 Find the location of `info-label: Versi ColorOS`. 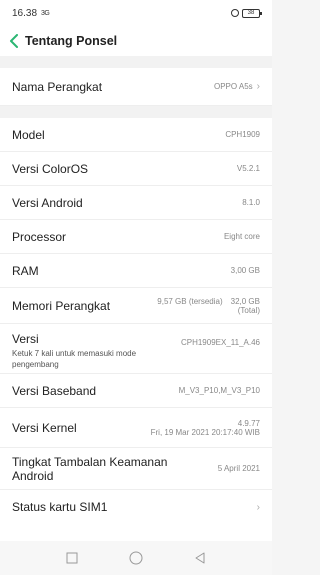

info-label: Versi ColorOS is located at coordinates (50, 168).